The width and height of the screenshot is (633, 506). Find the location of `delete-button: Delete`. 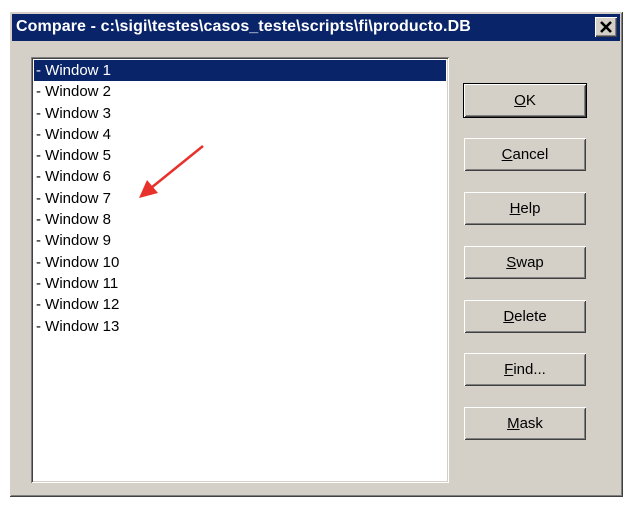

delete-button: Delete is located at coordinates (525, 316).